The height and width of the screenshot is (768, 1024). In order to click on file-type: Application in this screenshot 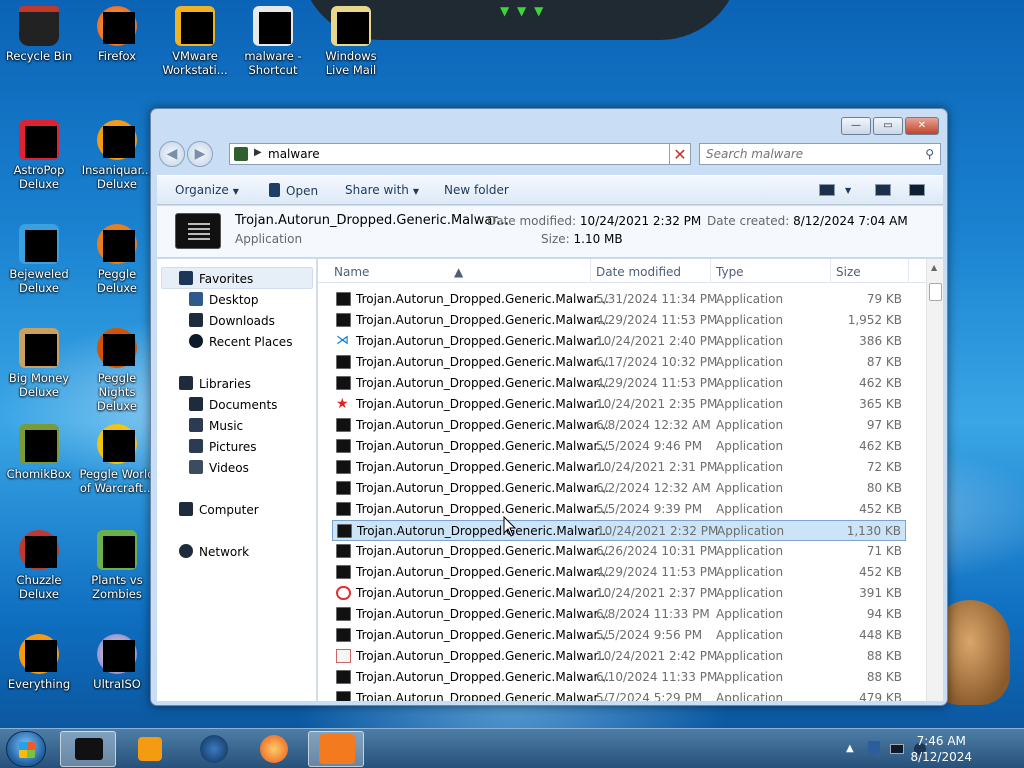, I will do `click(750, 488)`.